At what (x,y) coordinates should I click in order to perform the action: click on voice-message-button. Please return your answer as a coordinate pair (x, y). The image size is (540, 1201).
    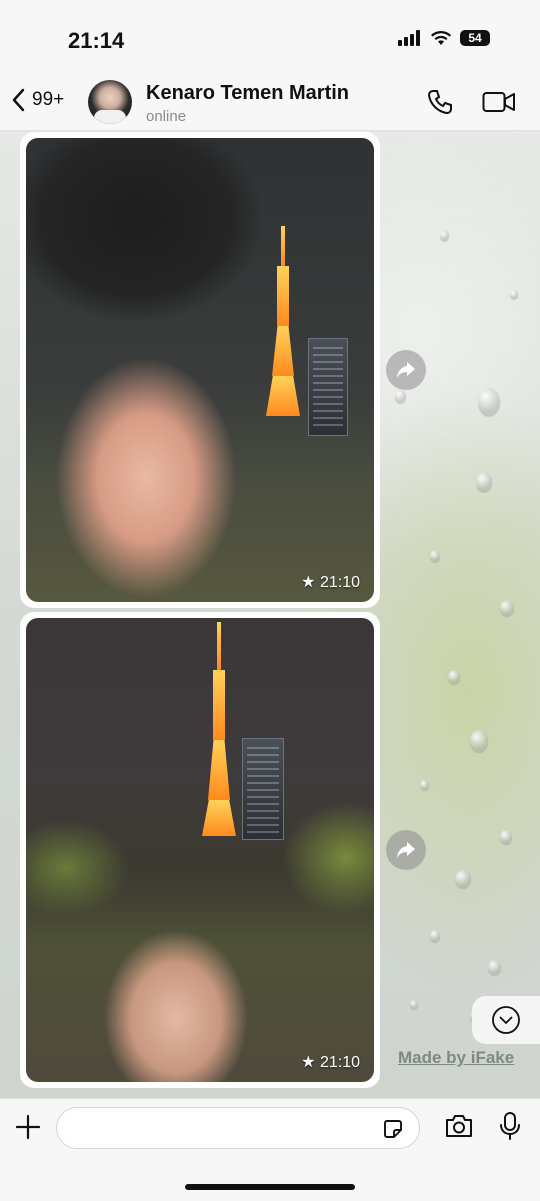
    Looking at the image, I should click on (510, 1128).